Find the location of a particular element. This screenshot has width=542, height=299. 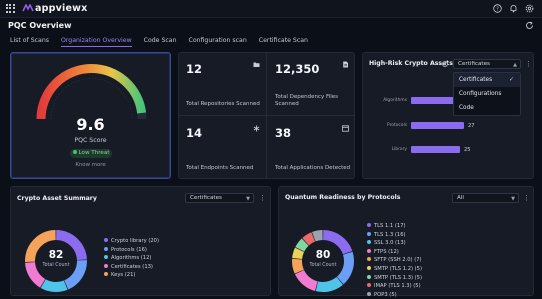

tab-code-scan: Code Scan is located at coordinates (160, 42).